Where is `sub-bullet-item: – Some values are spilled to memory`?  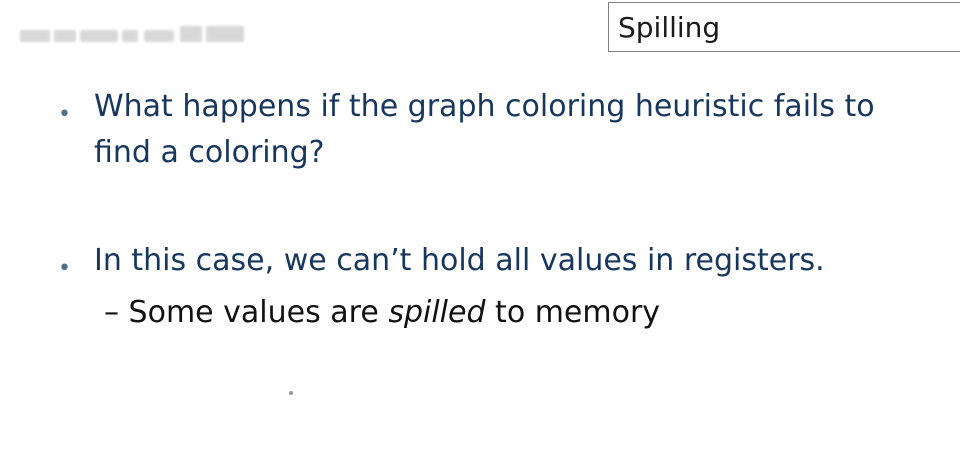
sub-bullet-item: – Some values are spilled to memory is located at coordinates (382, 313).